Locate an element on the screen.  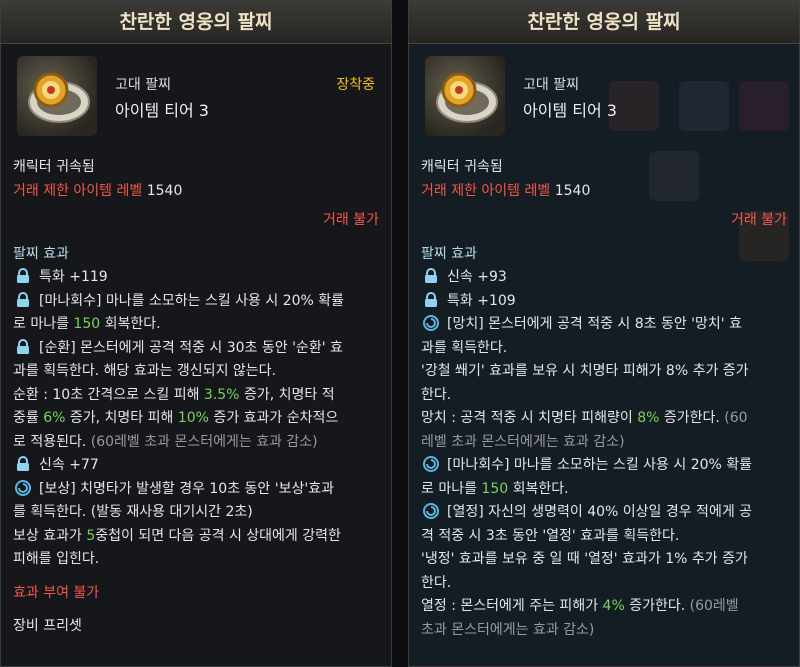
effect-line: 특화 +109 is located at coordinates (604, 302).